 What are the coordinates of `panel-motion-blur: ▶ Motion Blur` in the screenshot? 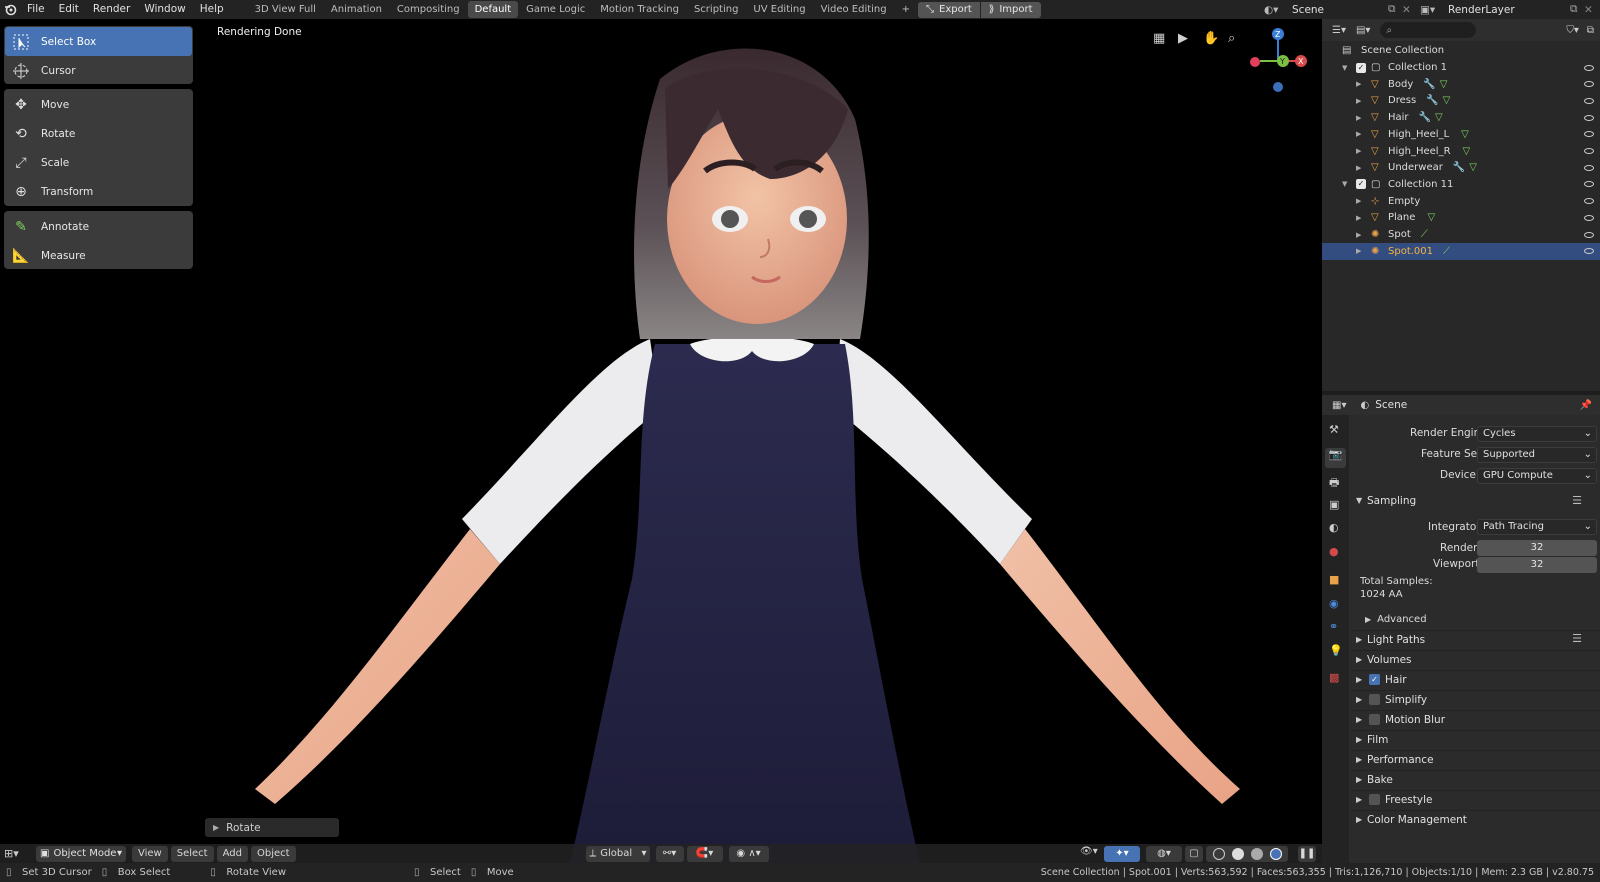 It's located at (1476, 719).